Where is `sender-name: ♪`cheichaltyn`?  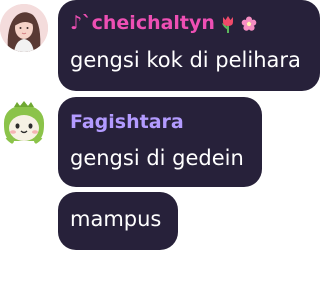
sender-name: ♪`cheichaltyn is located at coordinates (163, 23).